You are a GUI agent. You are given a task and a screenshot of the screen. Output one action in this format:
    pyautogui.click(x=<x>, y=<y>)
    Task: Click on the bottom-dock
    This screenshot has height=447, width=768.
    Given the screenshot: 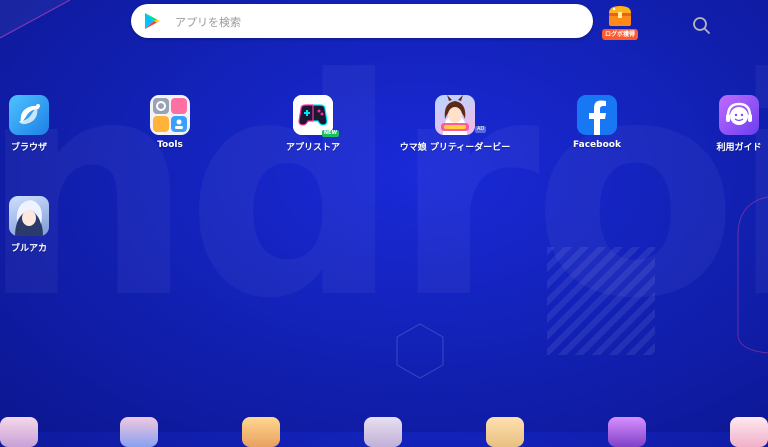 What is the action you would take?
    pyautogui.click(x=384, y=426)
    